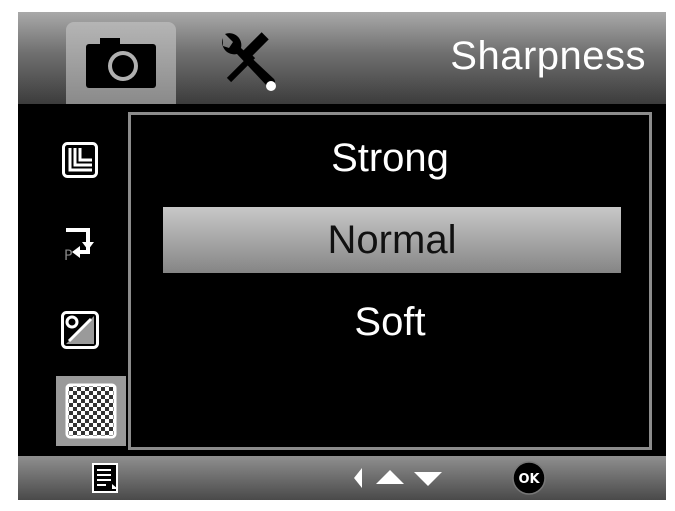 The height and width of the screenshot is (511, 675). Describe the element at coordinates (390, 477) in the screenshot. I see `arrow-up-icon` at that location.